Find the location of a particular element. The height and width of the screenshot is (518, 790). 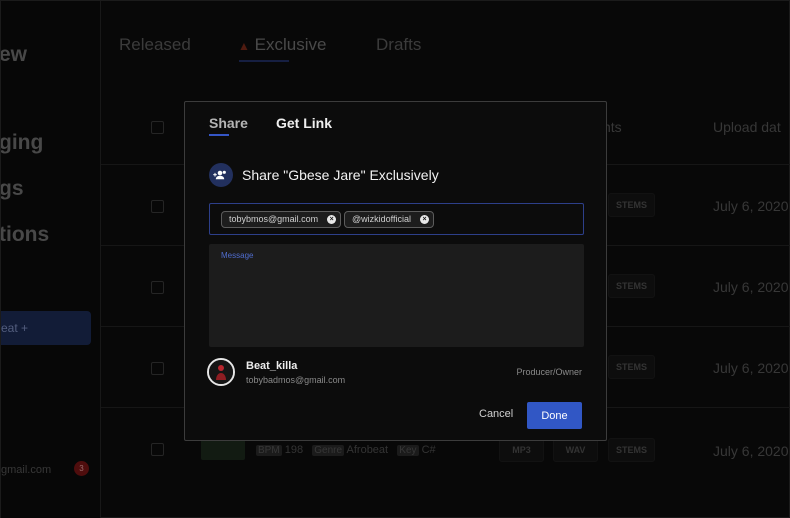

tab-get-link: Get Link is located at coordinates (304, 123).